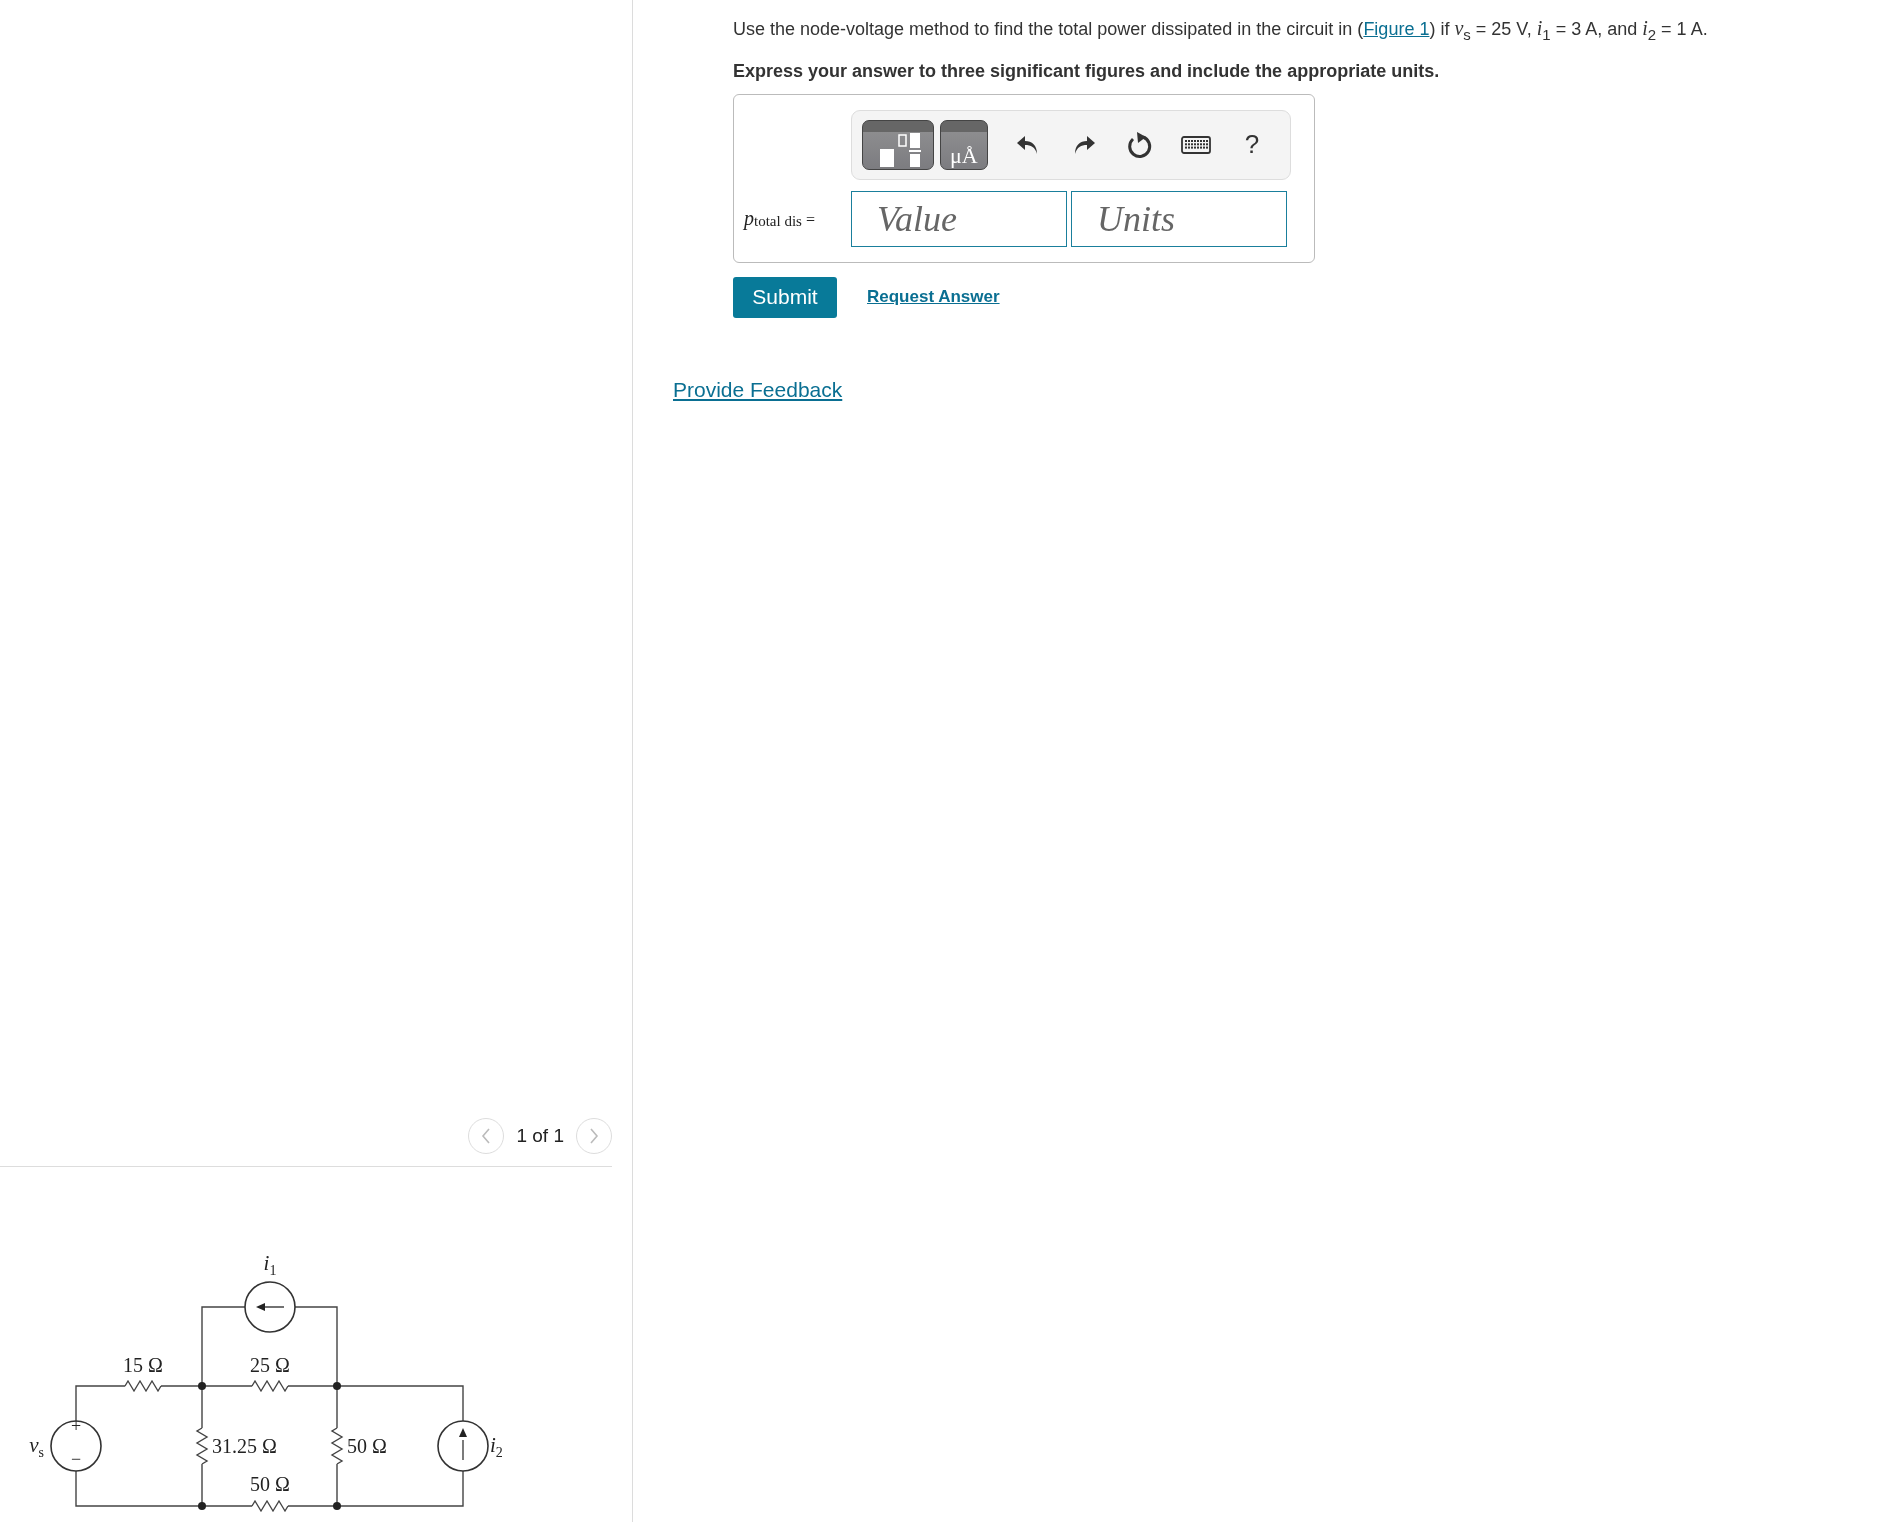 This screenshot has width=1884, height=1522. Describe the element at coordinates (963, 144) in the screenshot. I see `units-button: μÅ` at that location.